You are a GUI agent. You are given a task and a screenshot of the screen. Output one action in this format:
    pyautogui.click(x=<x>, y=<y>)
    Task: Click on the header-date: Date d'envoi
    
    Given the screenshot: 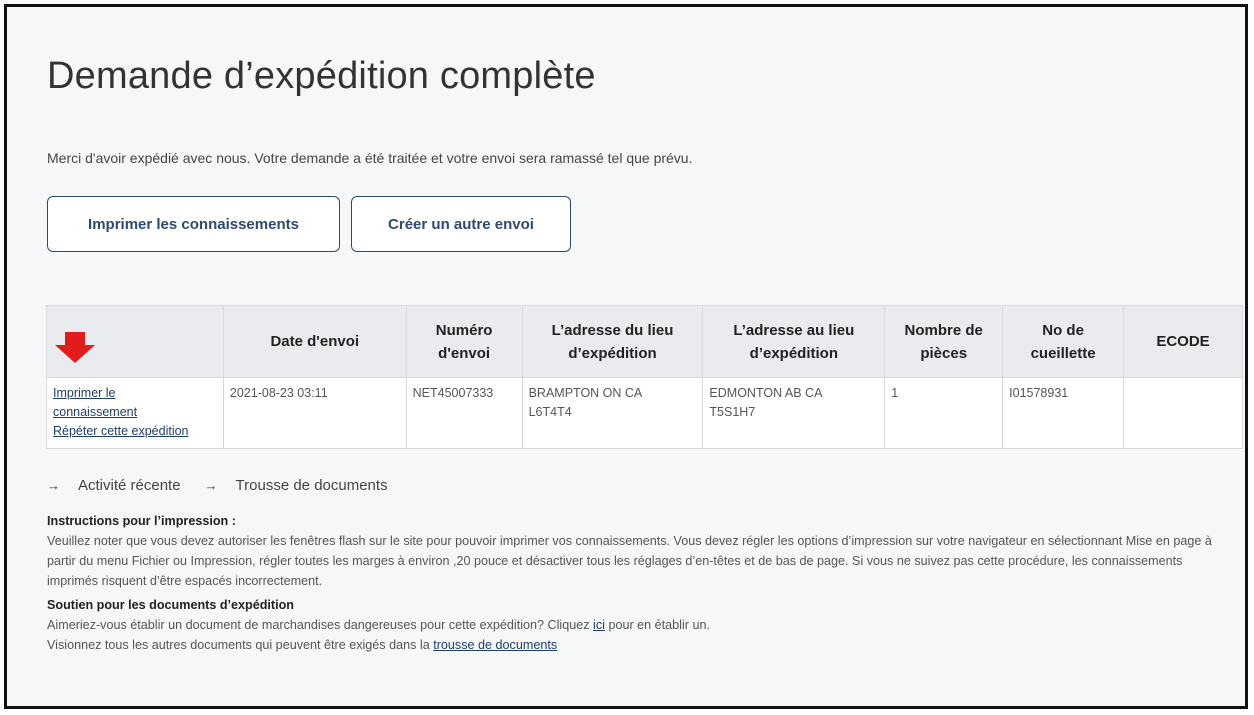 What is the action you would take?
    pyautogui.click(x=314, y=341)
    